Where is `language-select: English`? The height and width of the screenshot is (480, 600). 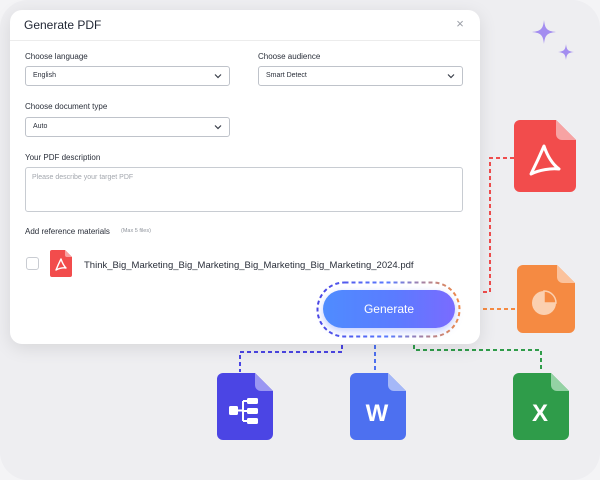
language-select: English is located at coordinates (127, 76).